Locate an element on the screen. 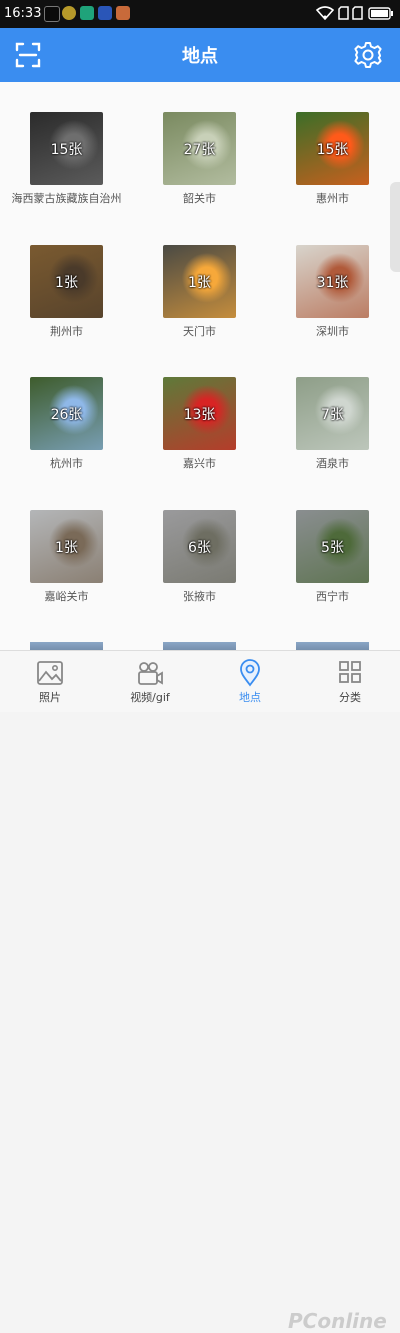 Image resolution: width=400 pixels, height=1333 pixels. page-title: 地点 is located at coordinates (200, 56).